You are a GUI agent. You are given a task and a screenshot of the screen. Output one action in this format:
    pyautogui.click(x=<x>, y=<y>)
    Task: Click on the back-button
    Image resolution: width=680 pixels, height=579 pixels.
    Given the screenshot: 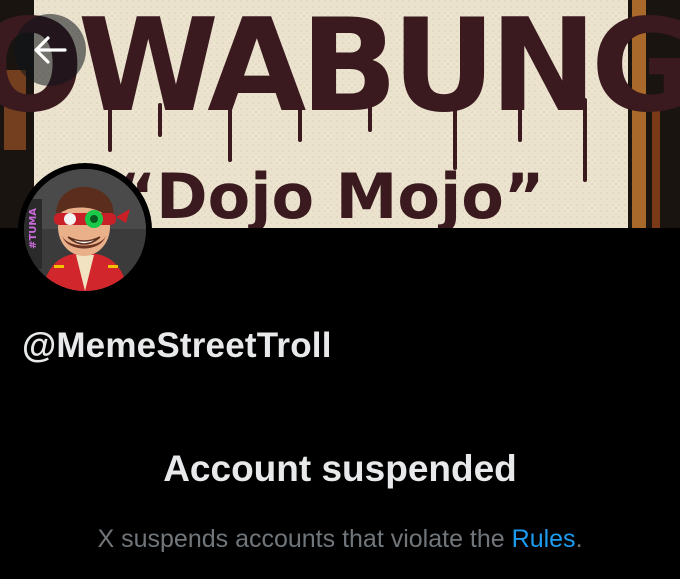 What is the action you would take?
    pyautogui.click(x=50, y=50)
    